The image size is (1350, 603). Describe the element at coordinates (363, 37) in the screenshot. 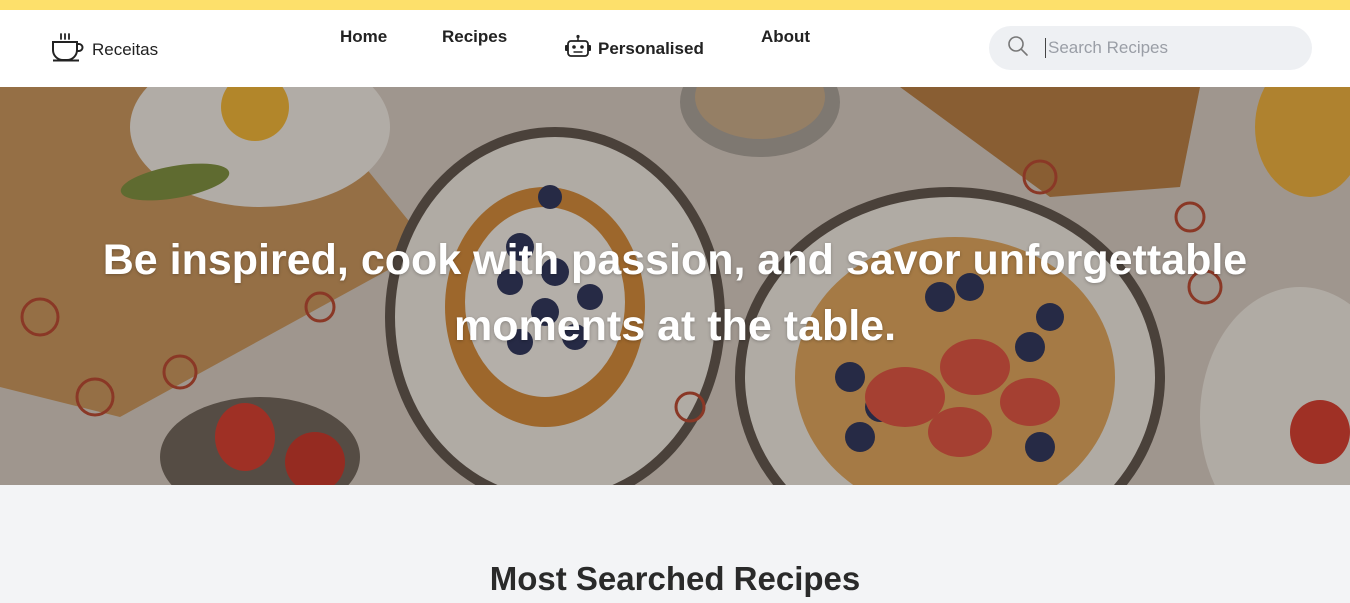

I see `nav-home: Home` at that location.